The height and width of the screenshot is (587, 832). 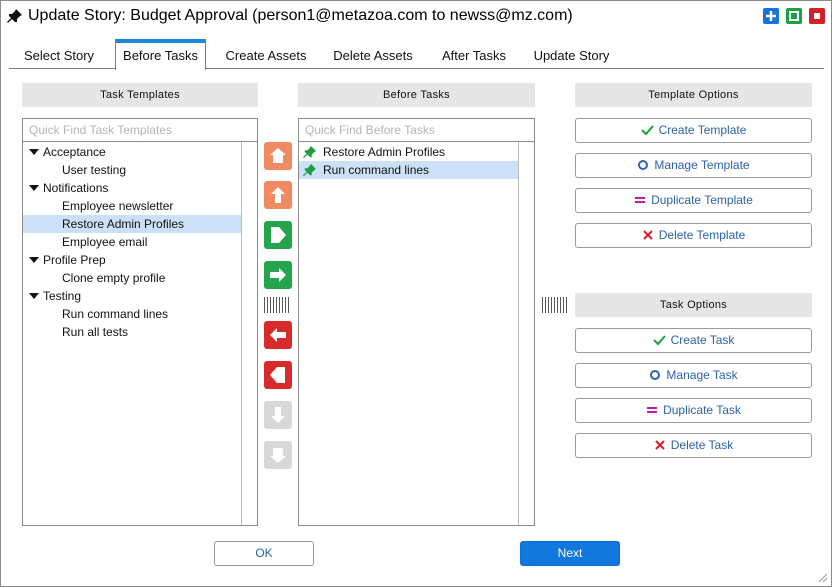 I want to click on before-tasks-header: Before Tasks, so click(x=416, y=95).